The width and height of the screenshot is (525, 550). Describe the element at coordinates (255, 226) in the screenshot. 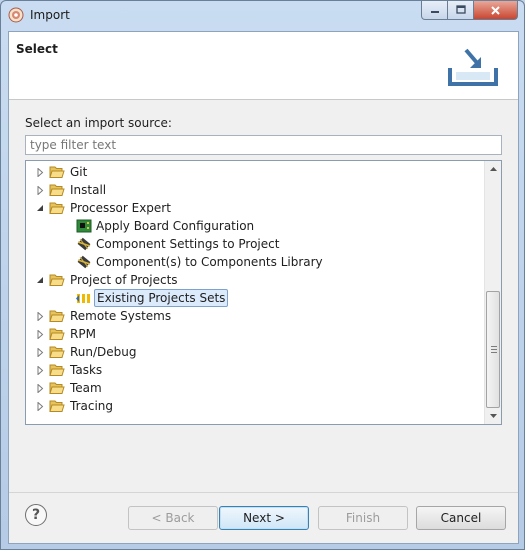

I see `tree-wizard-item: Apply Board Configuration` at that location.